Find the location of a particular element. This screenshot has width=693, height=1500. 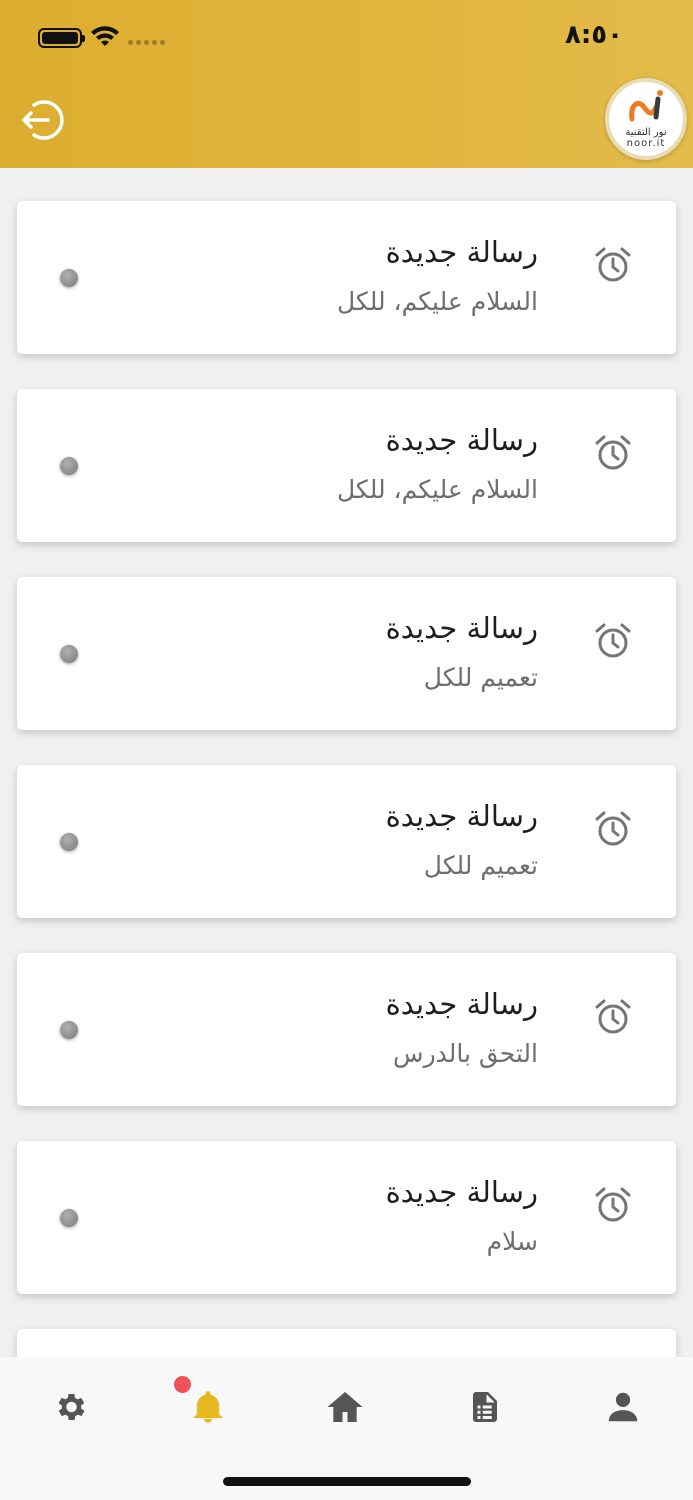

person-icon is located at coordinates (623, 1407).